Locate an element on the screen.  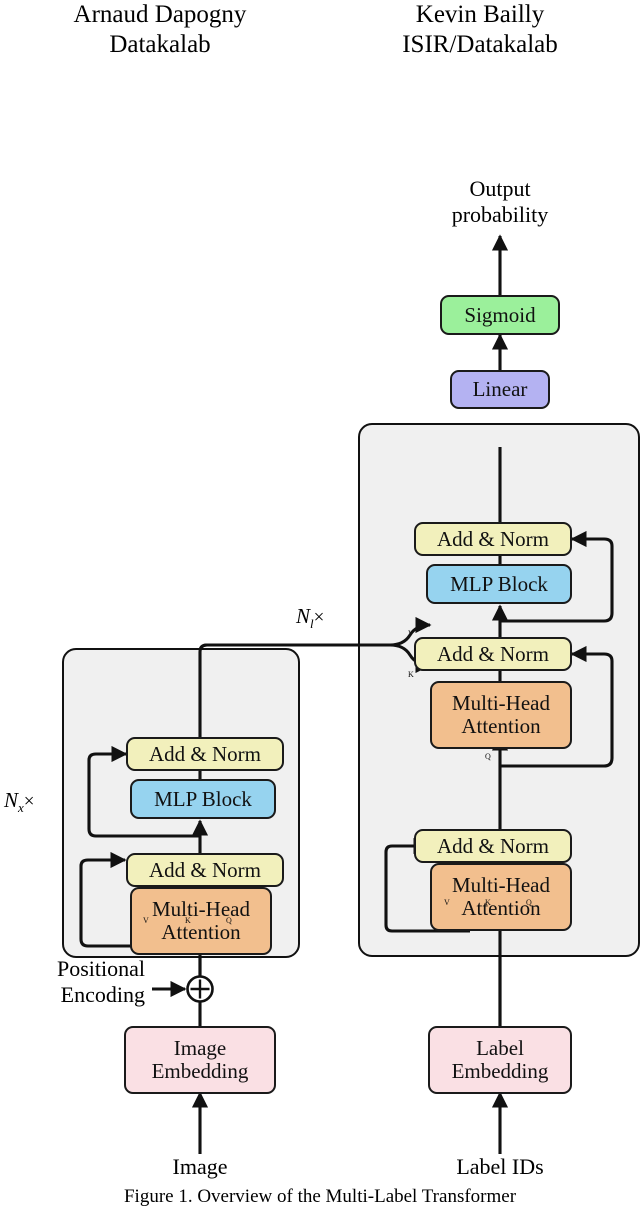
author-column-1: Arnaud Dapogny Datakalab is located at coordinates (160, 38).